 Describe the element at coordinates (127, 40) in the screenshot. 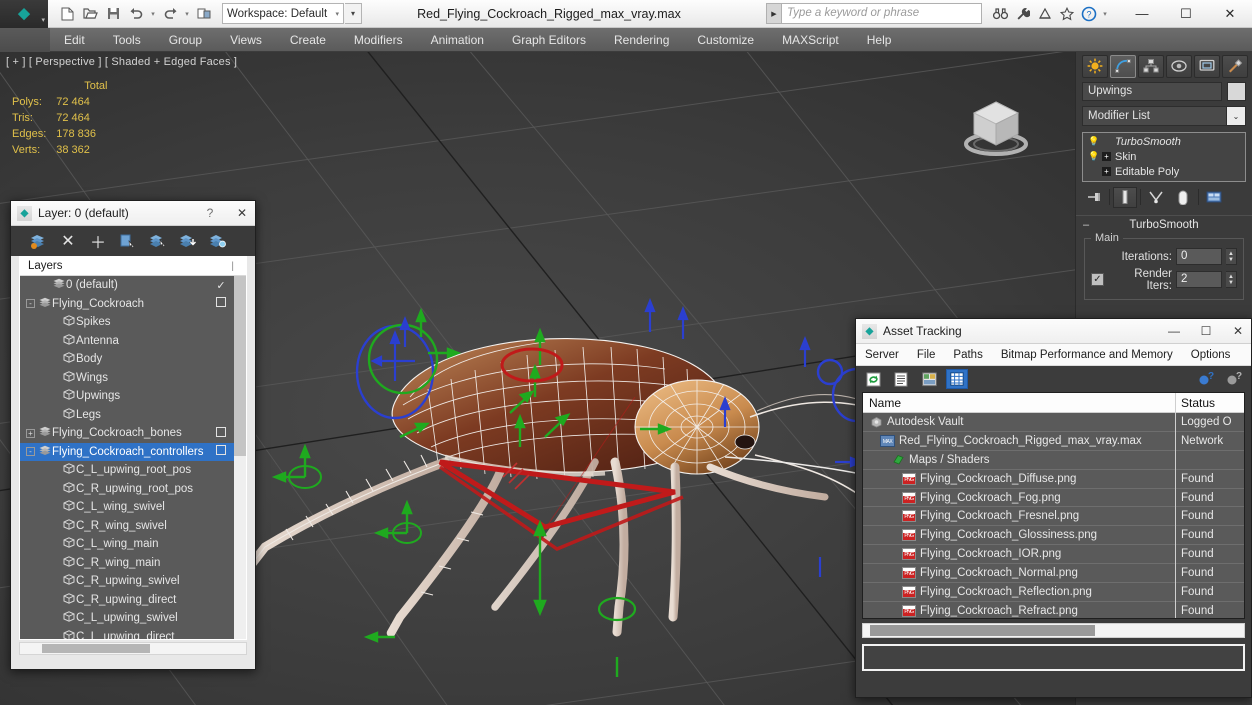

I see `menu-item-tools: Tools` at that location.